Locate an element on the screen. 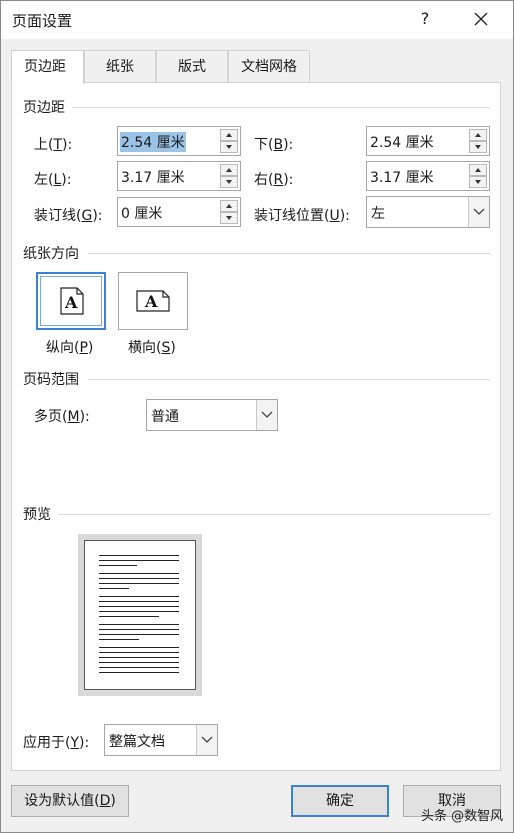  top-margin-value: 2.54 厘米 is located at coordinates (153, 142).